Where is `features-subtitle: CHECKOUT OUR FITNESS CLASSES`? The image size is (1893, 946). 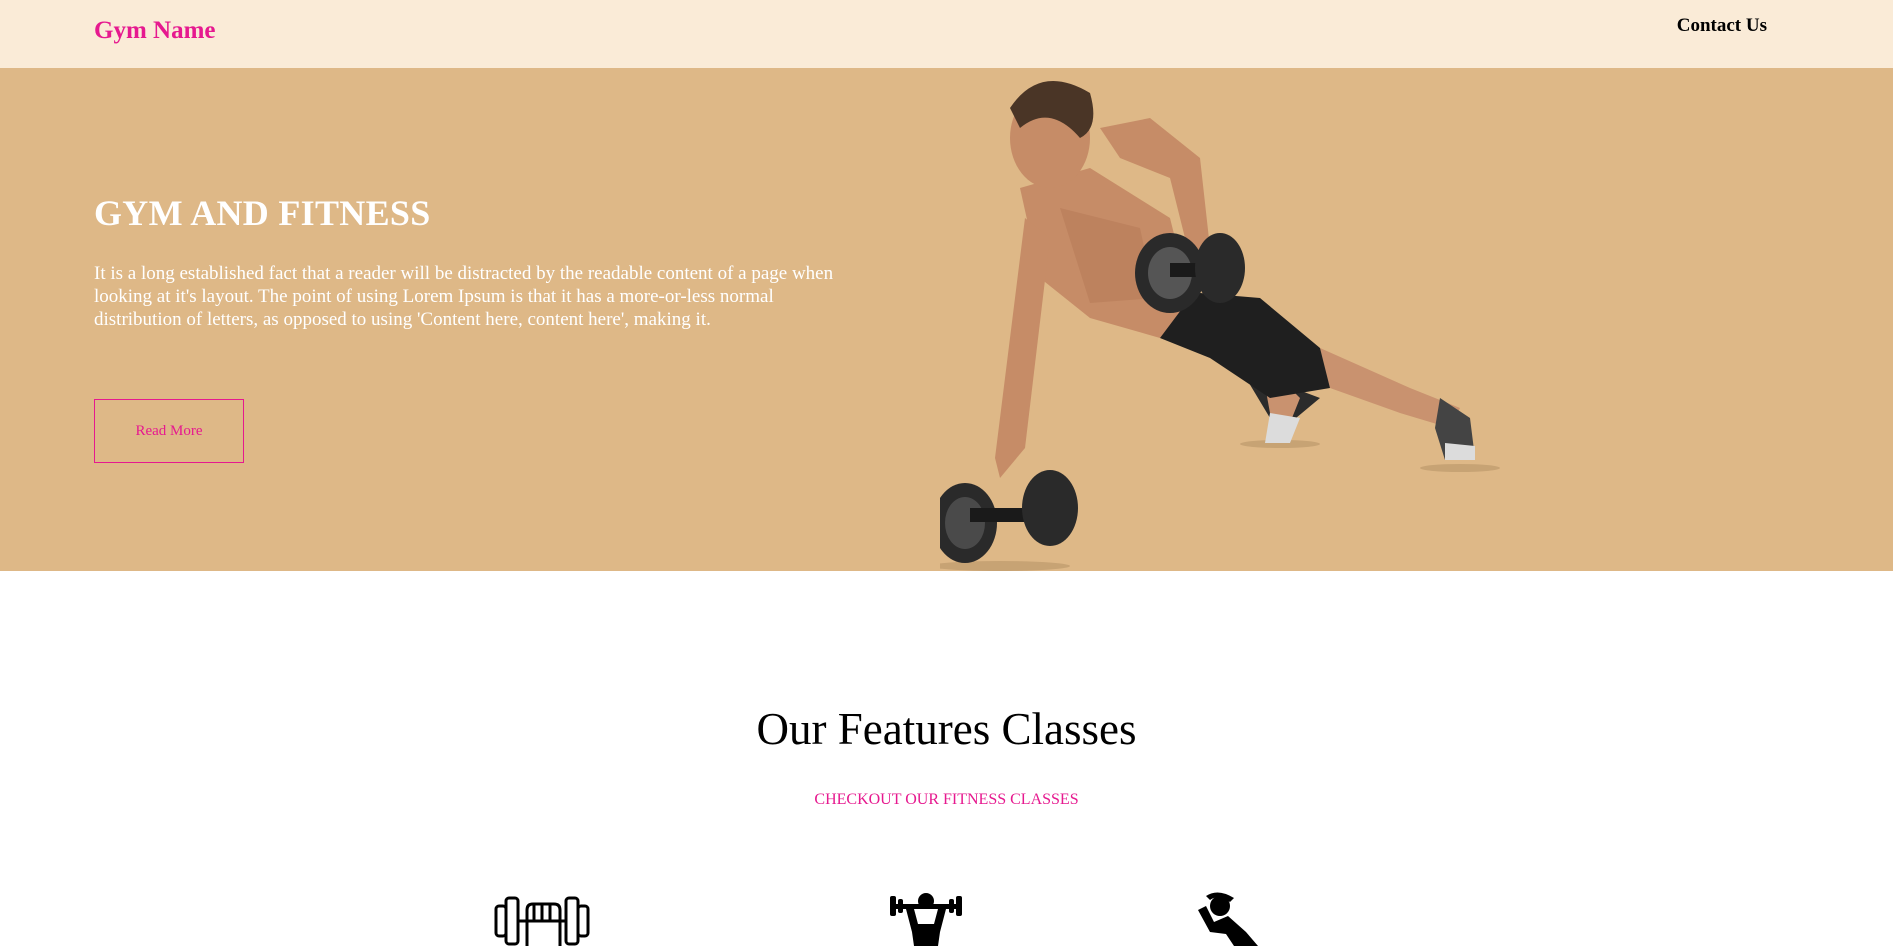
features-subtitle: CHECKOUT OUR FITNESS CLASSES is located at coordinates (946, 799).